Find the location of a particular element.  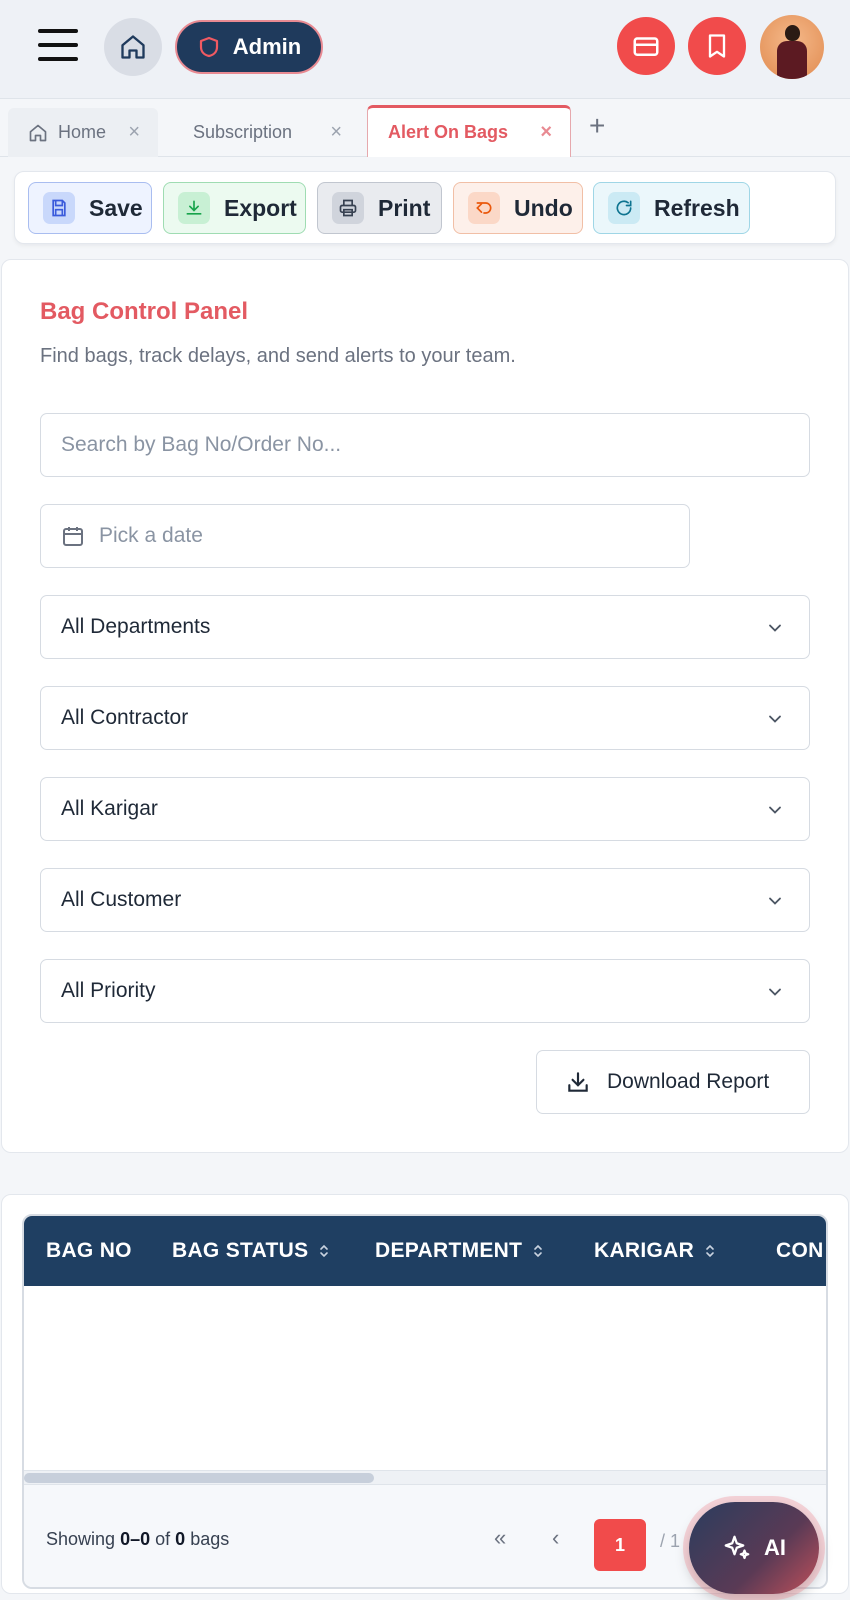

app-header: Admin is located at coordinates (425, 49).